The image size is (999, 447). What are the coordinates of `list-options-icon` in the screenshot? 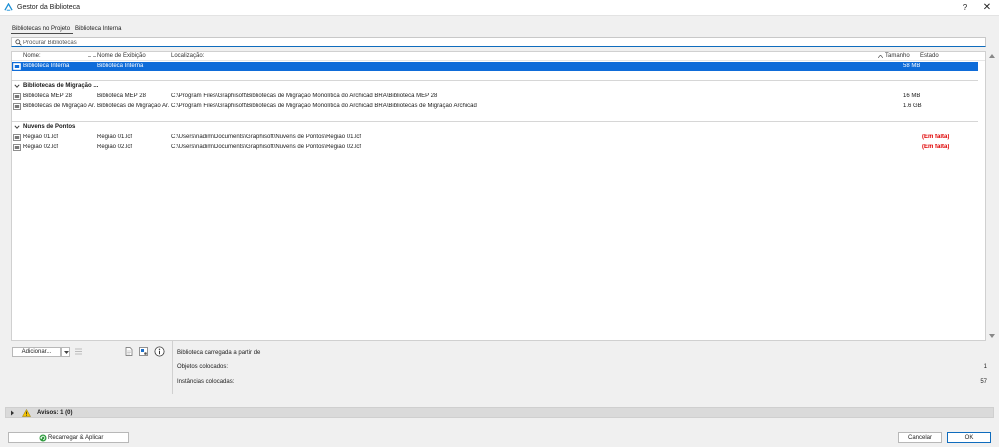 It's located at (78, 351).